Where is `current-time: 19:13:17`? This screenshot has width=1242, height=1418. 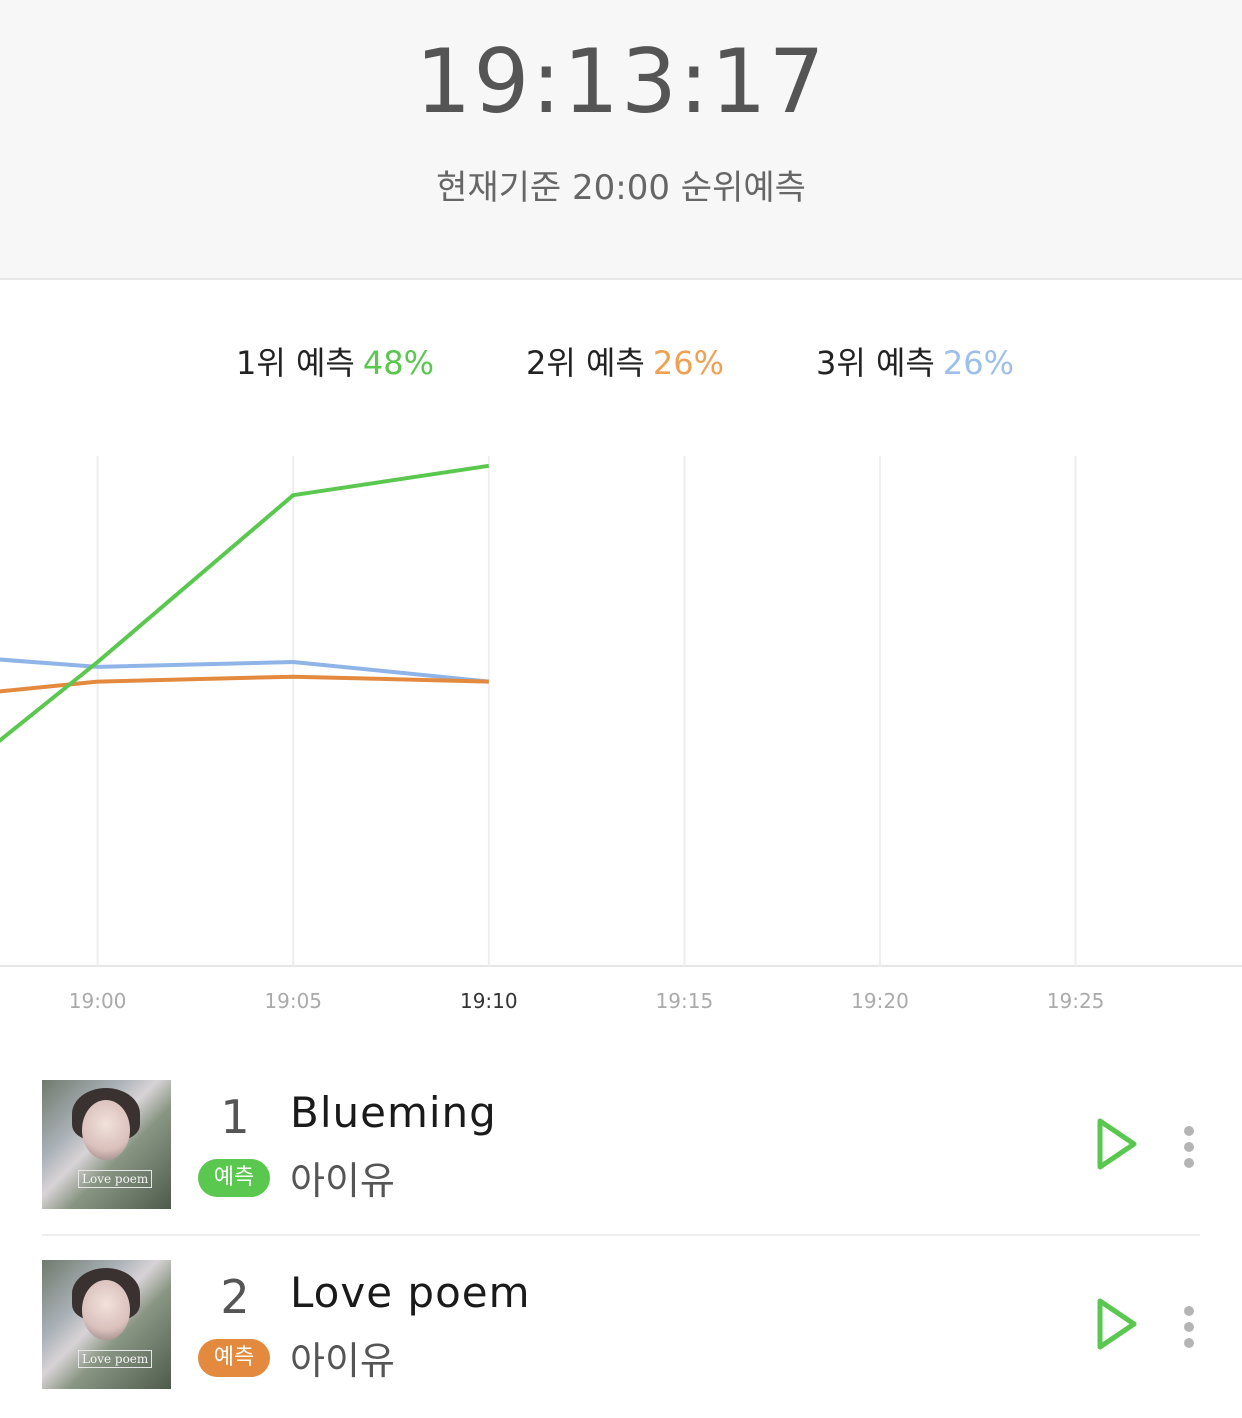
current-time: 19:13:17 is located at coordinates (621, 81).